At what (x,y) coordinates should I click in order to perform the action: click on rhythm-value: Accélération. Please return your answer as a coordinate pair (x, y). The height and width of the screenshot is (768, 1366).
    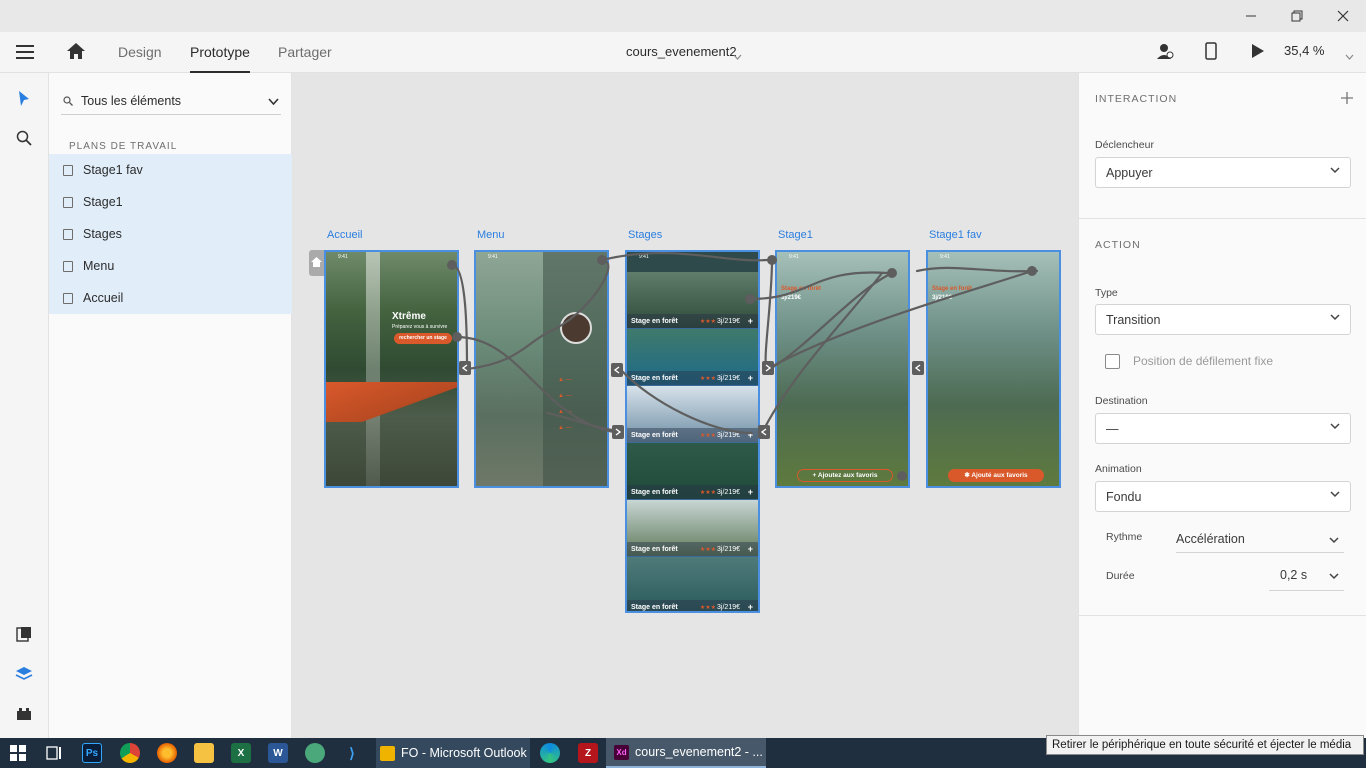
    Looking at the image, I should click on (1210, 539).